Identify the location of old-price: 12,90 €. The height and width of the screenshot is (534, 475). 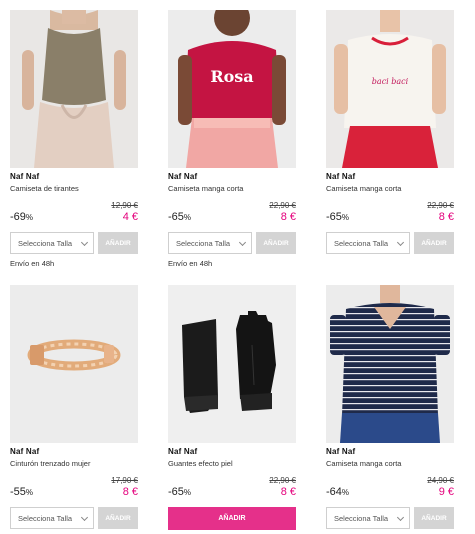
(124, 205).